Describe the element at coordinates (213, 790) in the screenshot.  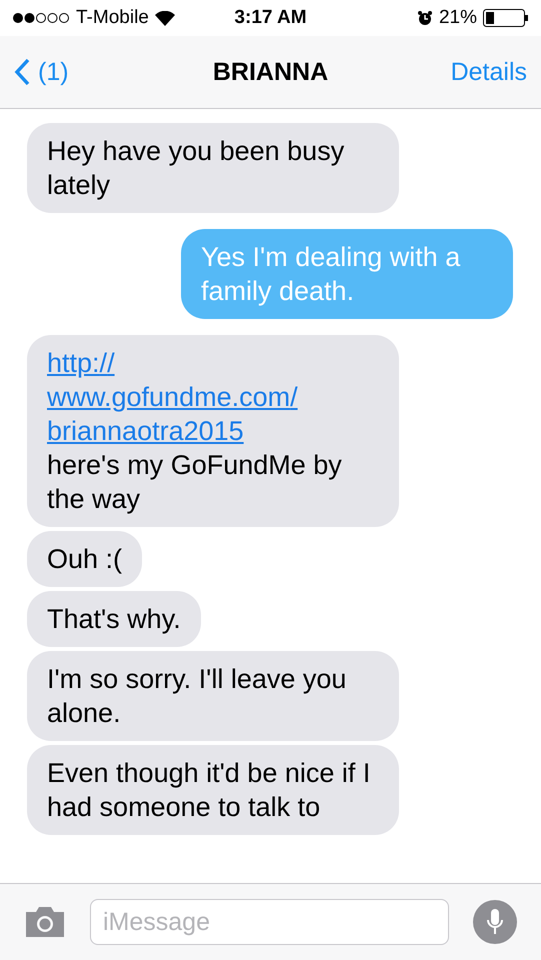
I see `received-message-bubble: Even though it'd be nice if I had someone to talk to` at that location.